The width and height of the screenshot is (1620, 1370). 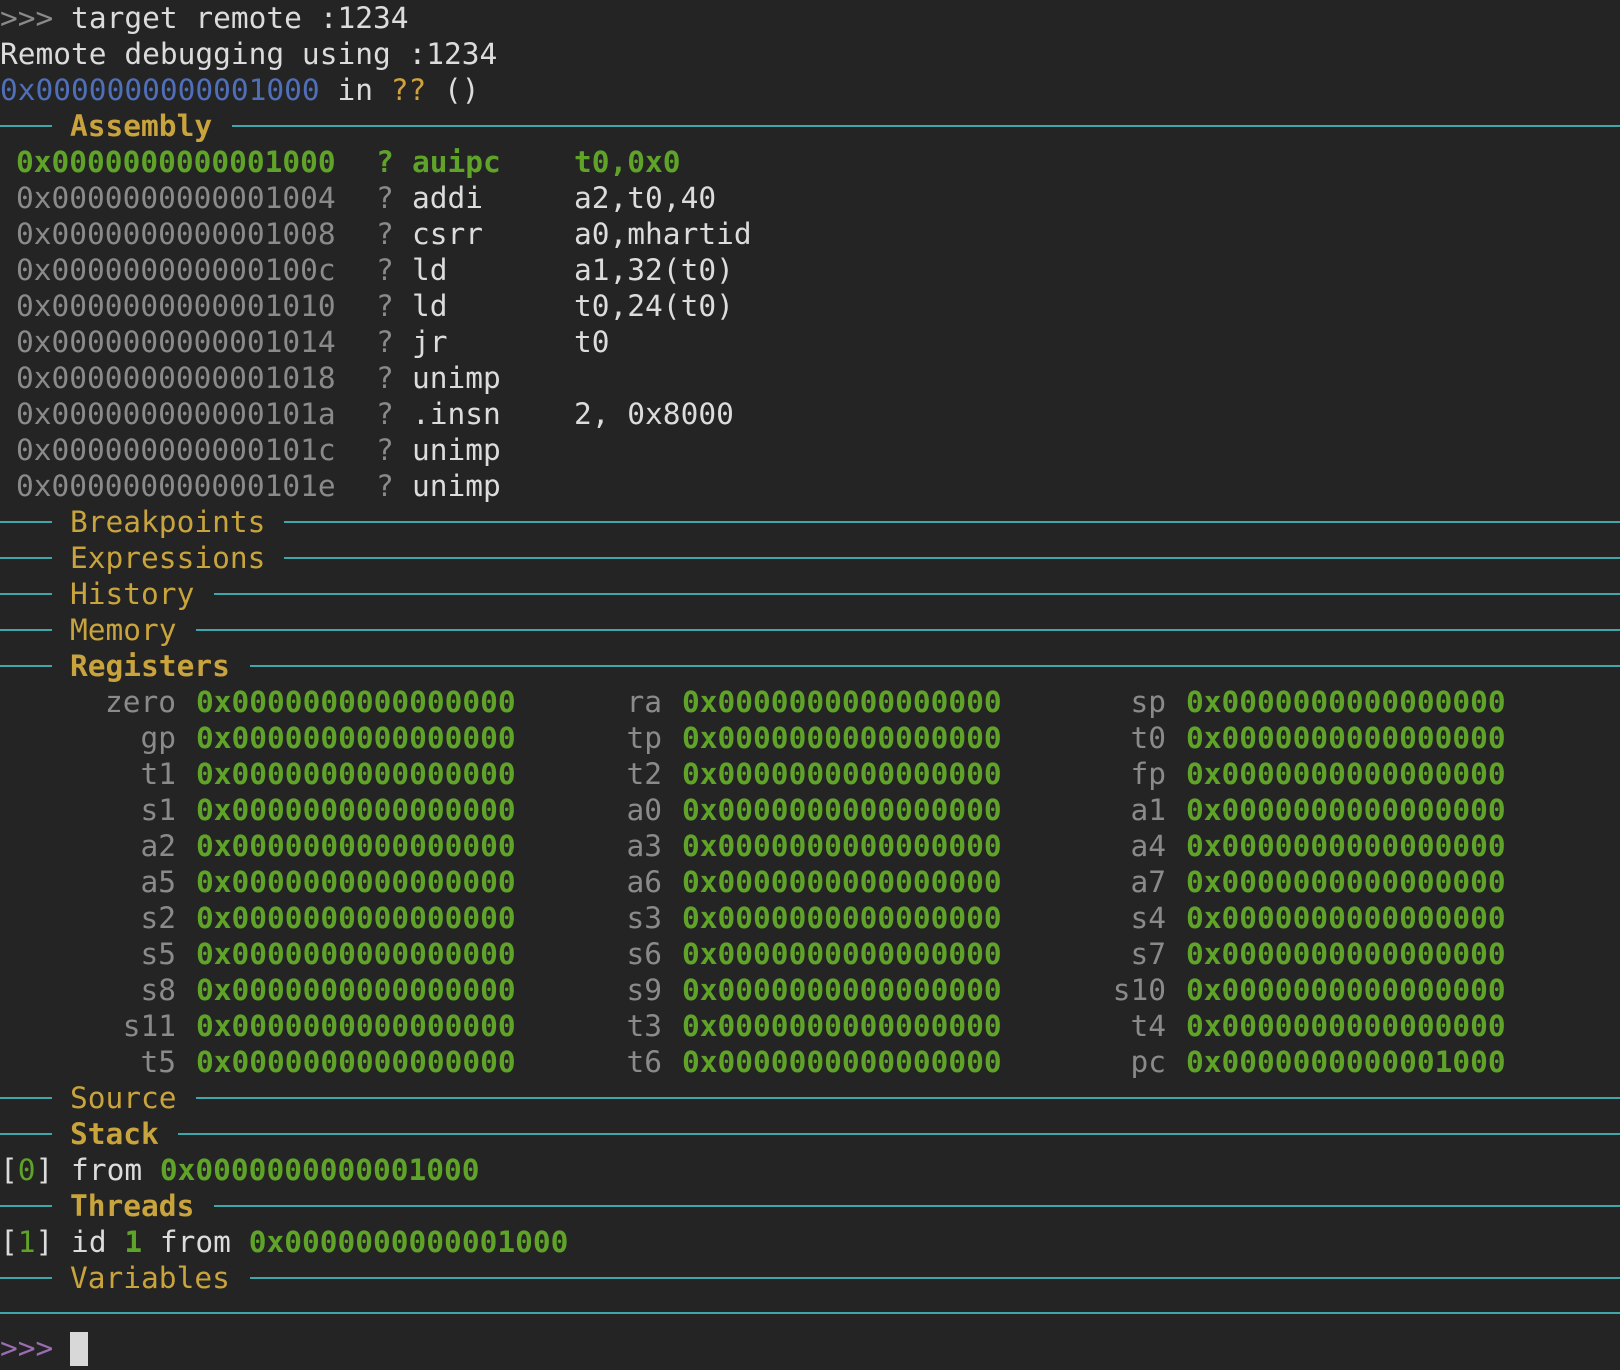 What do you see at coordinates (644, 954) in the screenshot?
I see `register-name: s6` at bounding box center [644, 954].